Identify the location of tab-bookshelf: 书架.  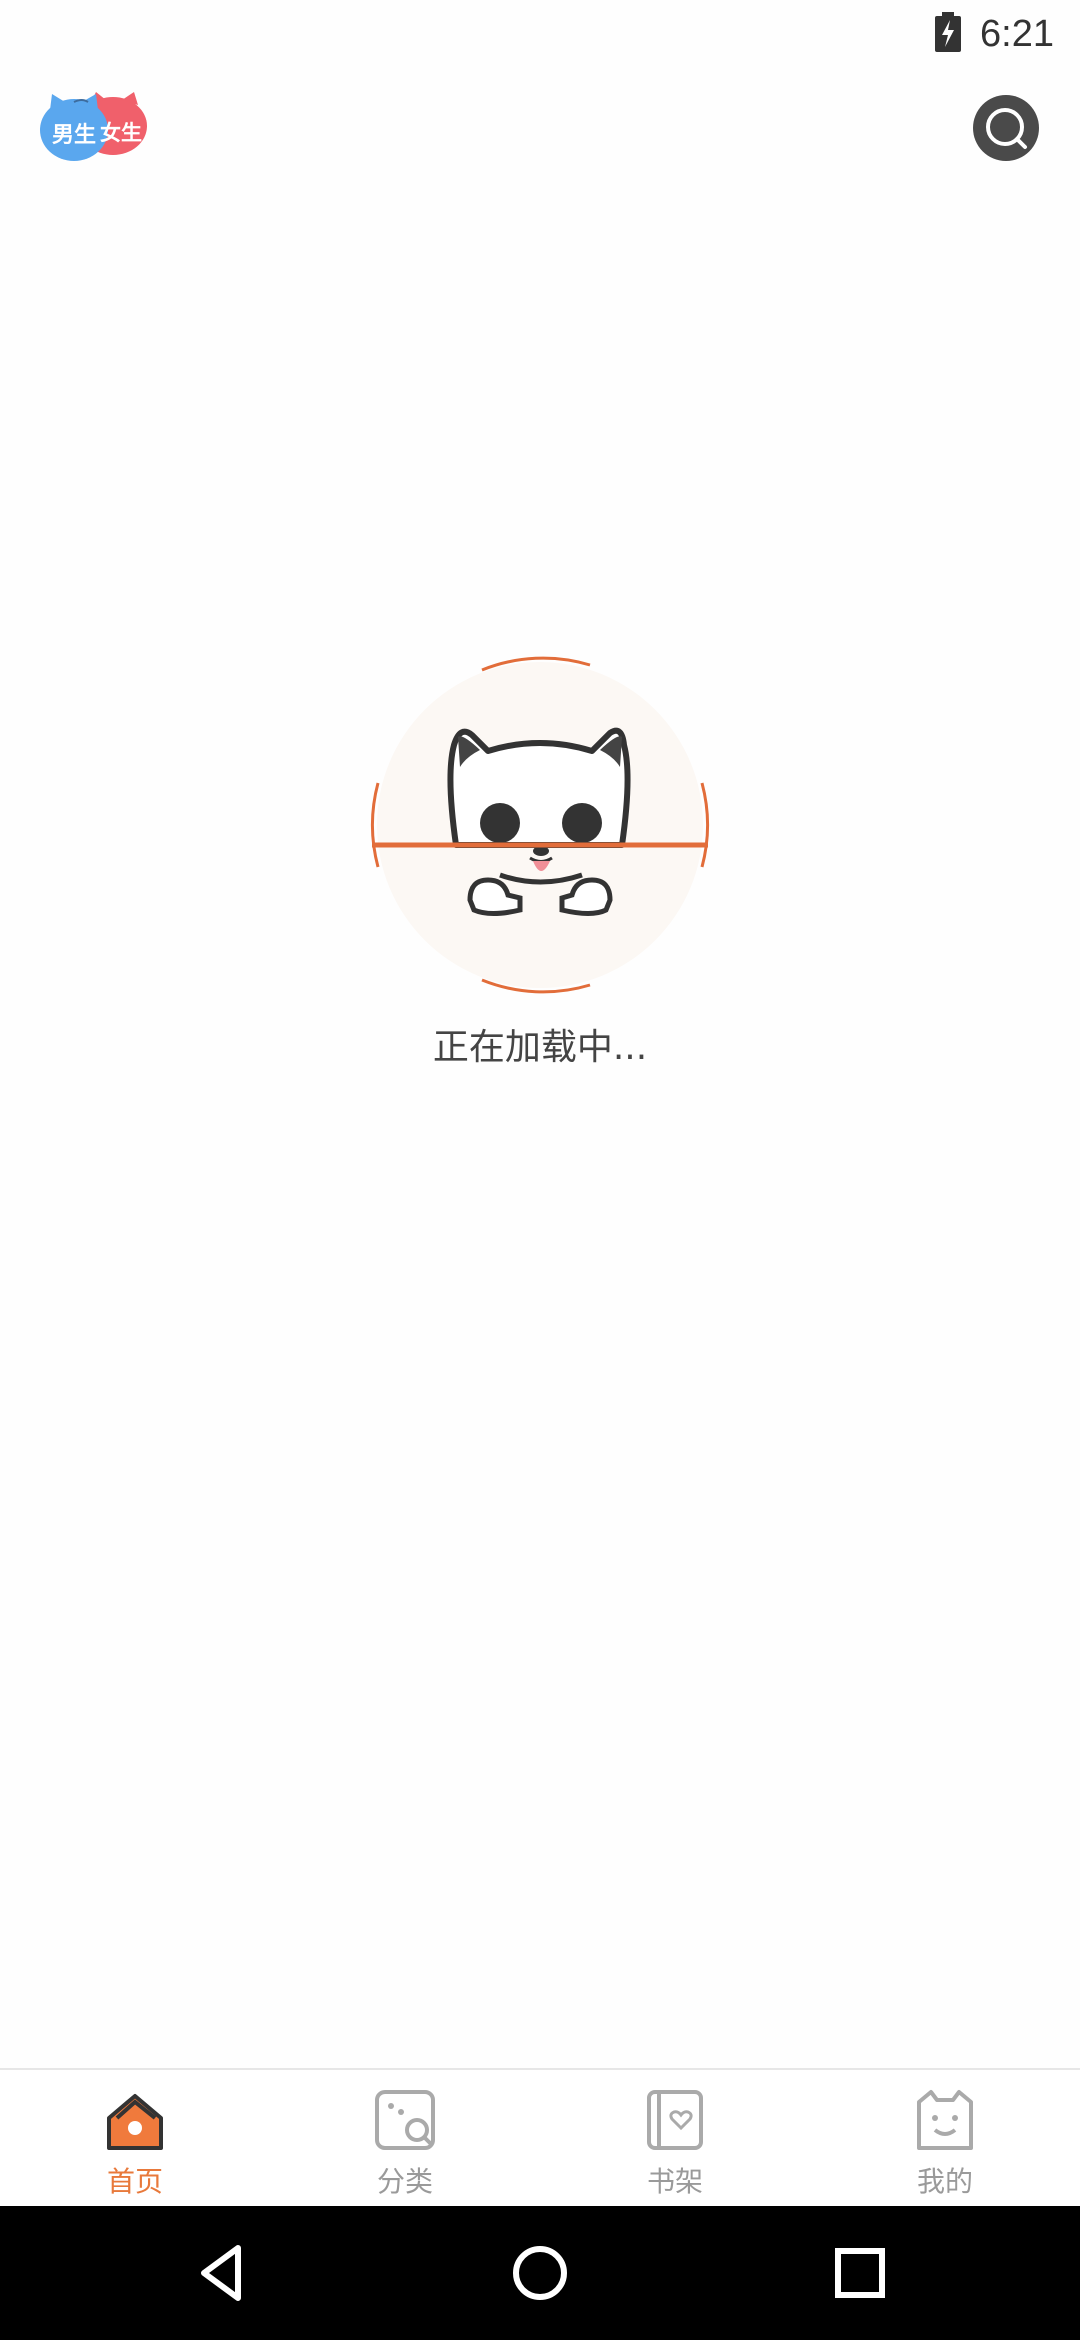
(675, 2139).